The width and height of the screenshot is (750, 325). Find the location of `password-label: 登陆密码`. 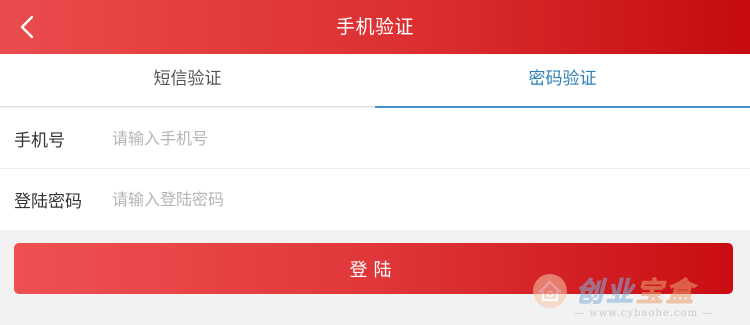

password-label: 登陆密码 is located at coordinates (48, 202).